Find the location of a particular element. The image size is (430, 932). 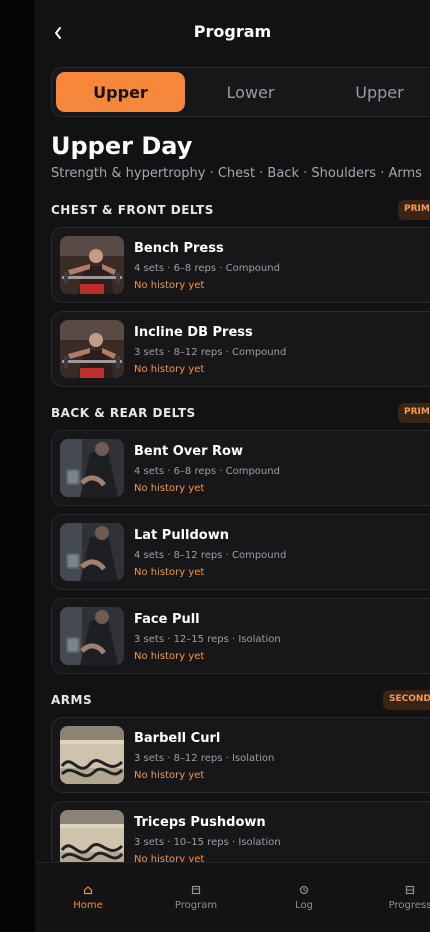

tab-upper: Upper is located at coordinates (120, 92).